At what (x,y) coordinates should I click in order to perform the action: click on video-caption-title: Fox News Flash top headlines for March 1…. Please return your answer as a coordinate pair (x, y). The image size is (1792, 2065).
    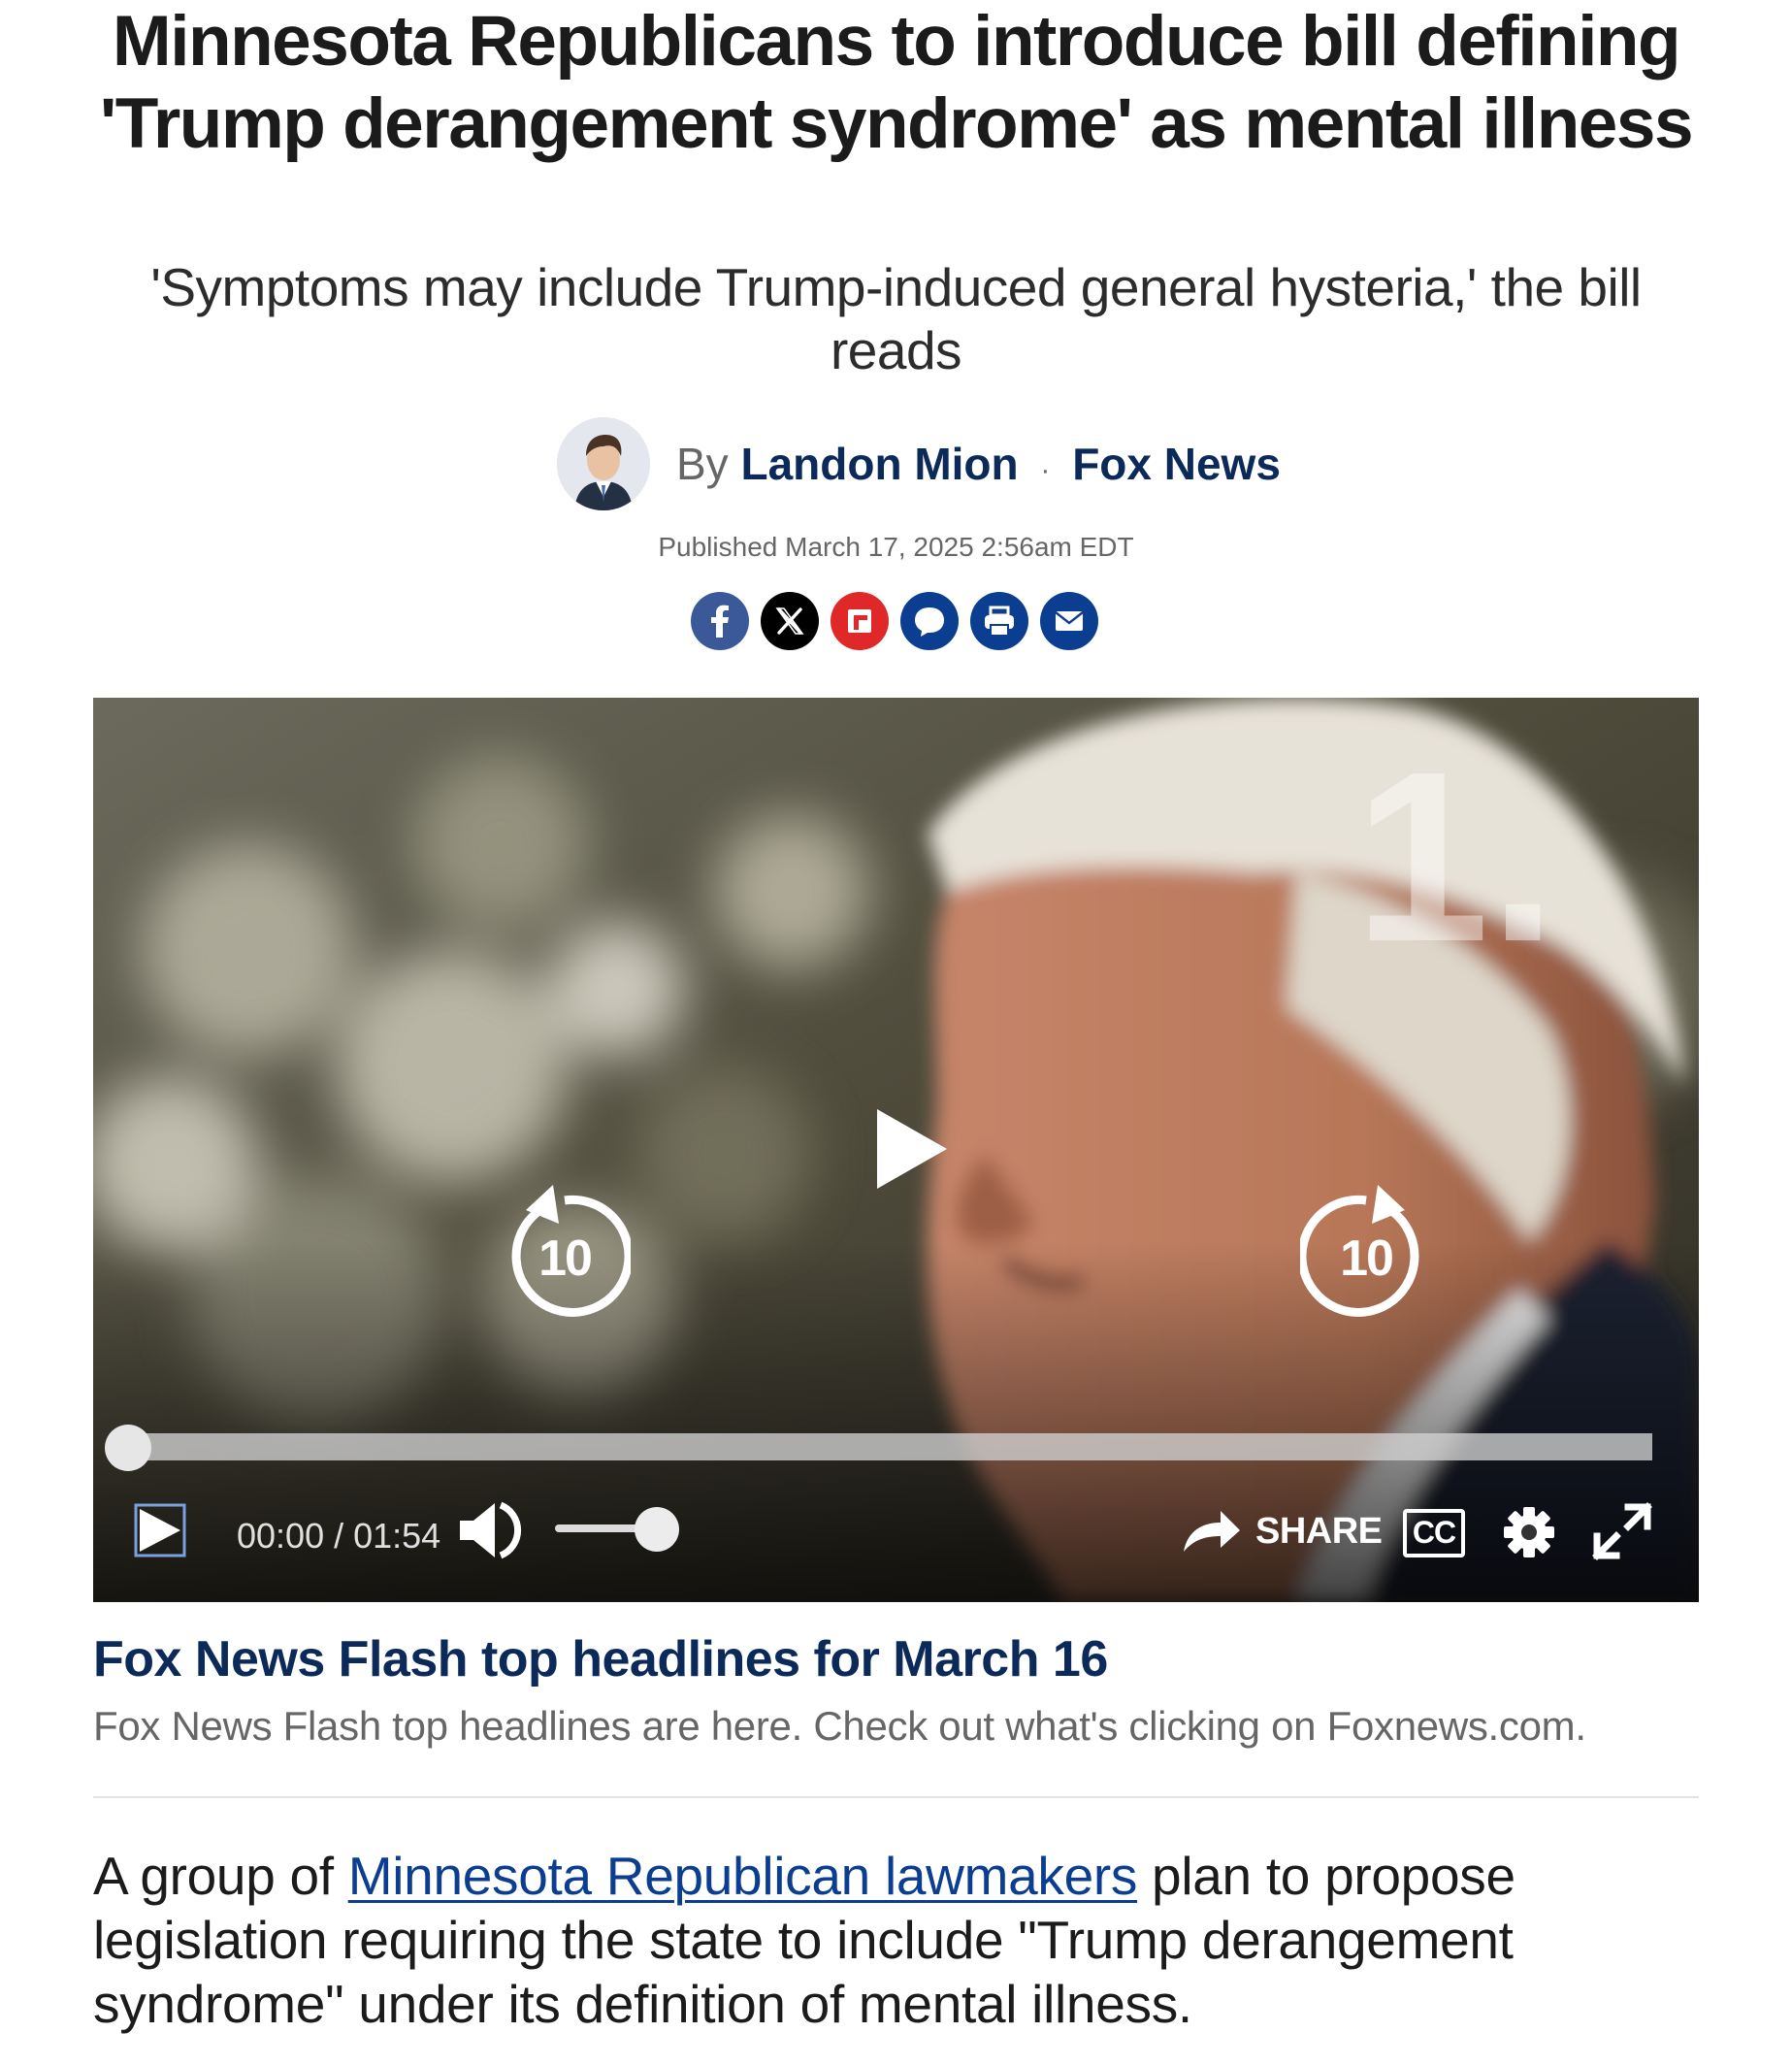
    Looking at the image, I should click on (600, 1659).